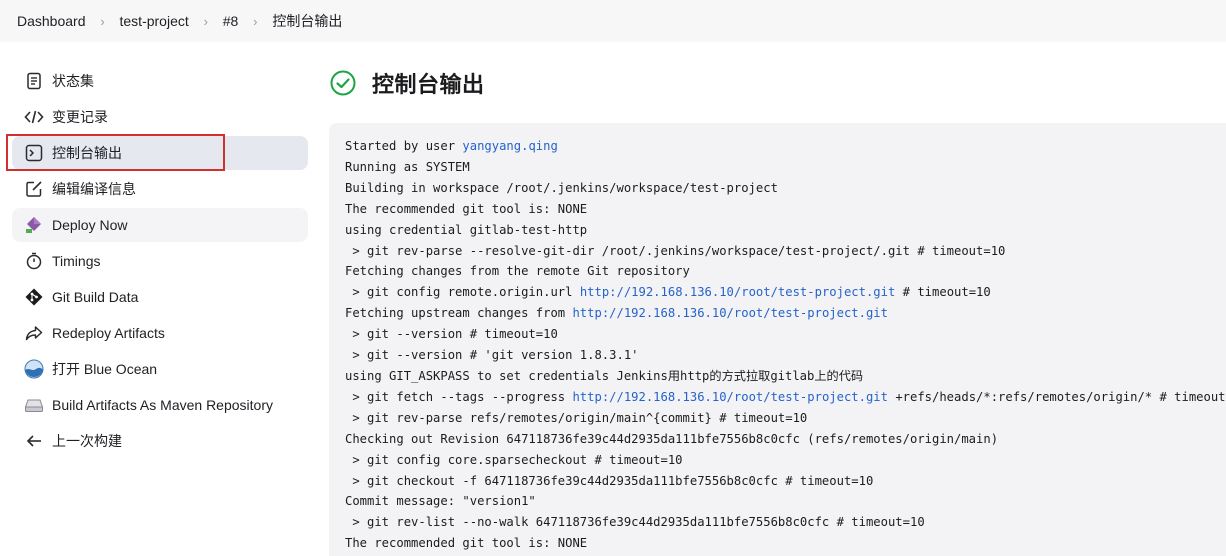 This screenshot has height=556, width=1226. Describe the element at coordinates (459, 396) in the screenshot. I see `console-text-segment: > git fetch --tags --progress` at that location.